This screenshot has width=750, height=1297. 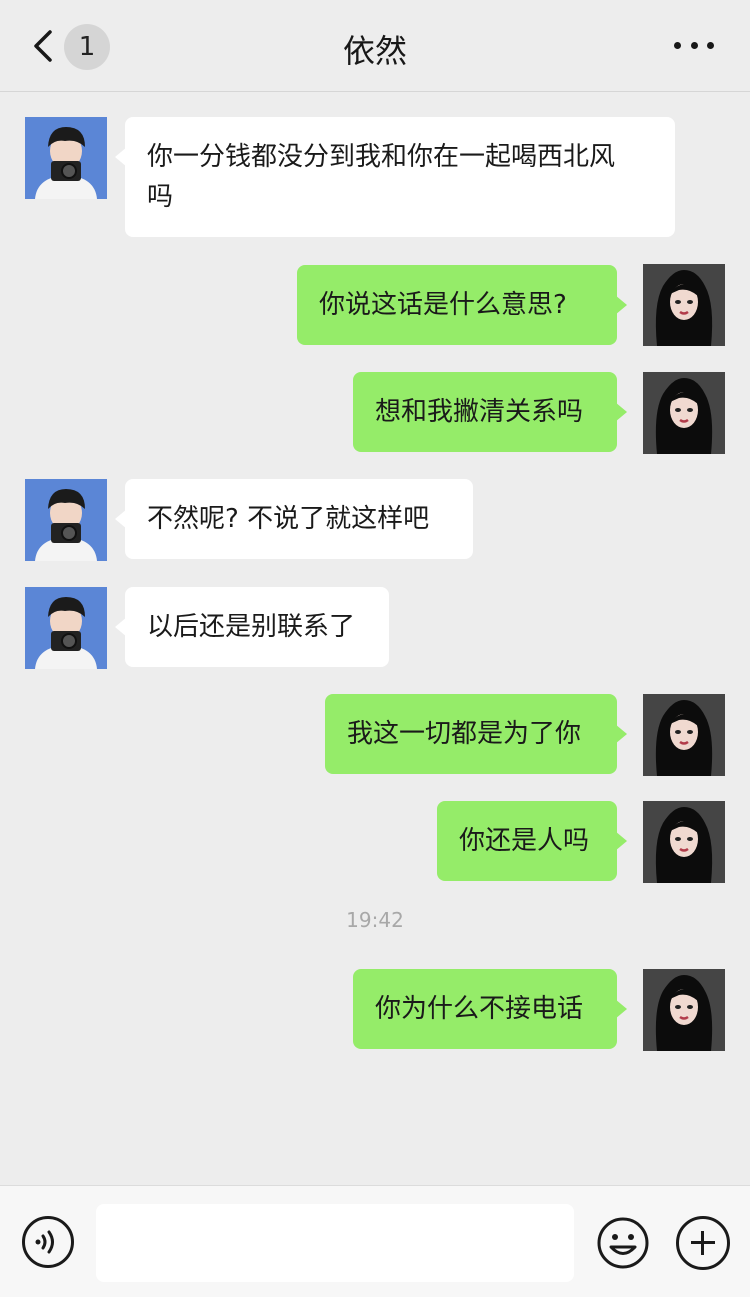 I want to click on message-text-line: 你一分钱都没分到我和你在一起喝西北风, so click(x=381, y=157).